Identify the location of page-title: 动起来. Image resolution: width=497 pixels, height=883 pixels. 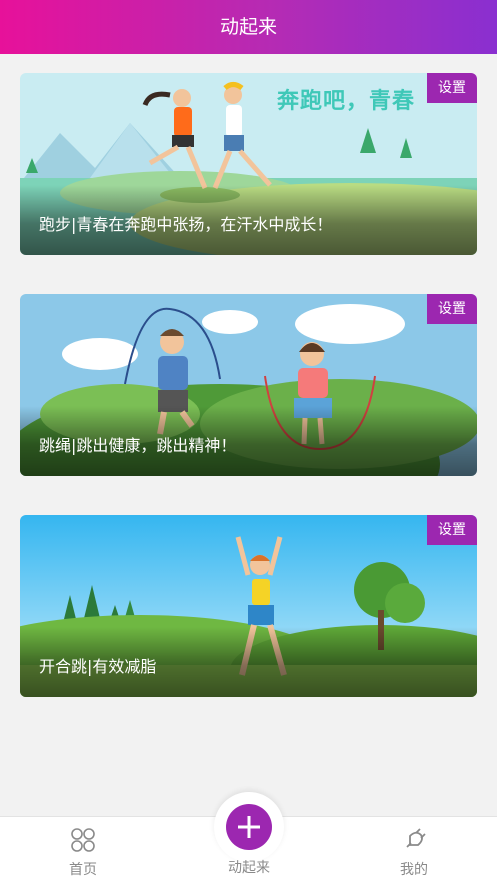
(248, 27).